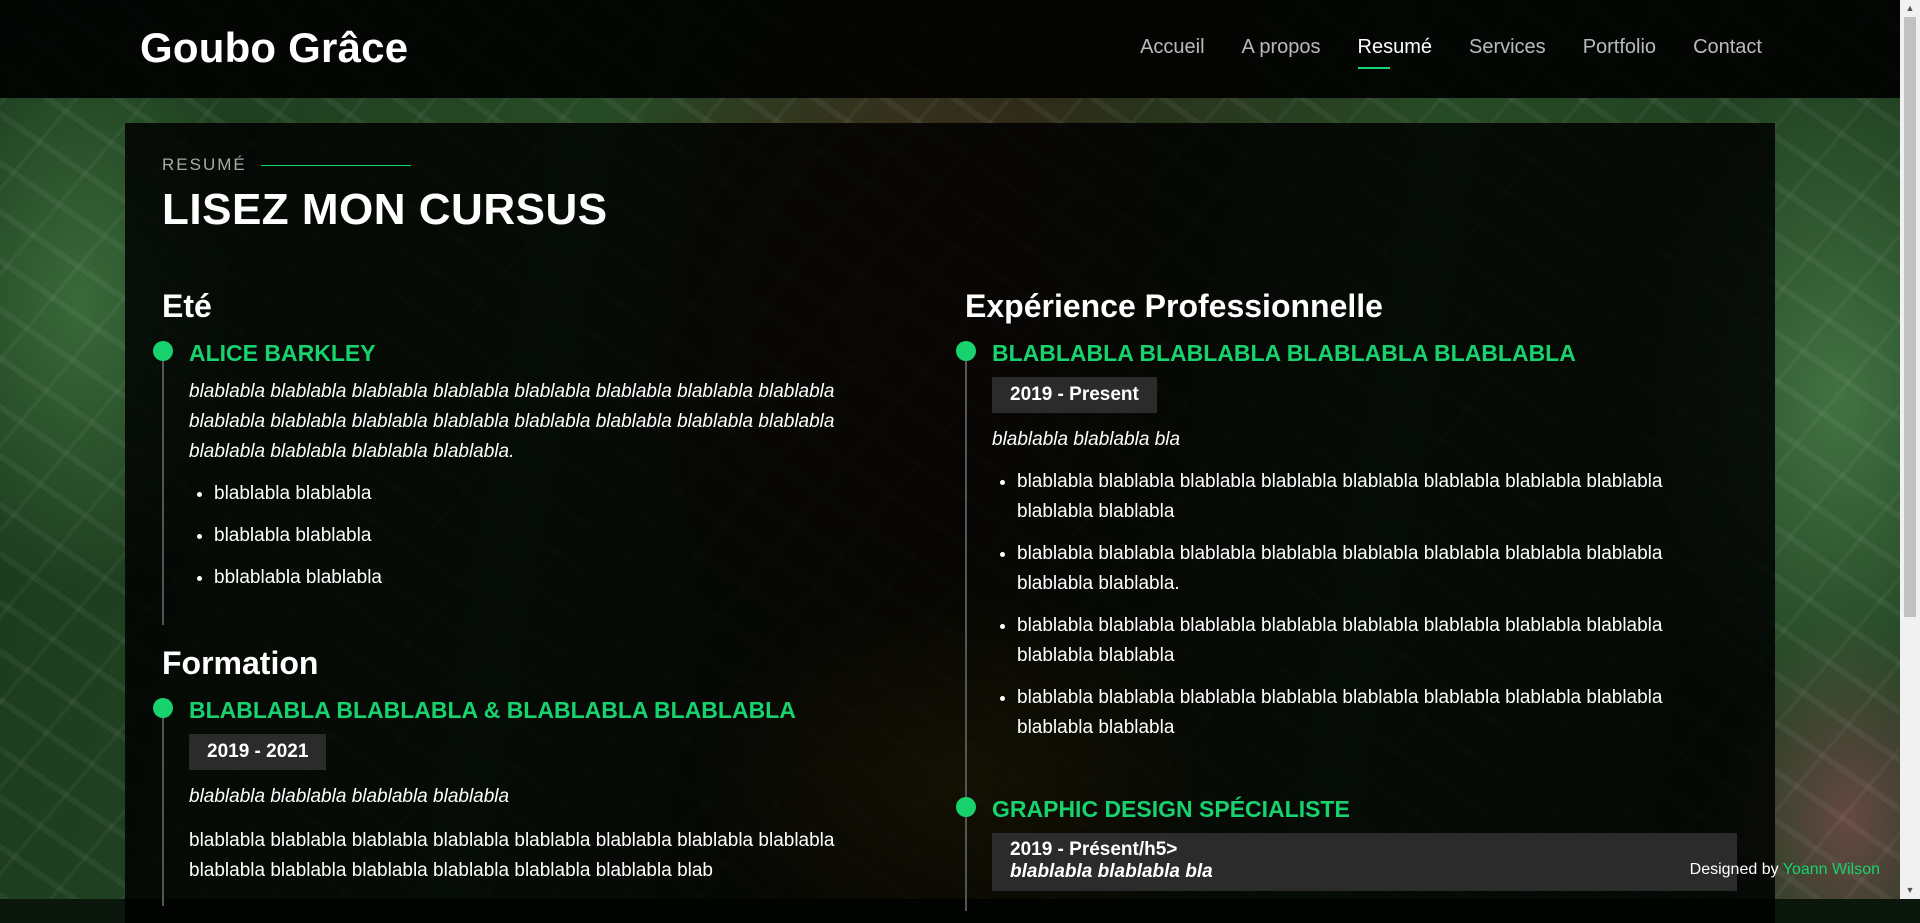 The image size is (1920, 923). I want to click on page-scrollbar: ▲ ▼, so click(1910, 449).